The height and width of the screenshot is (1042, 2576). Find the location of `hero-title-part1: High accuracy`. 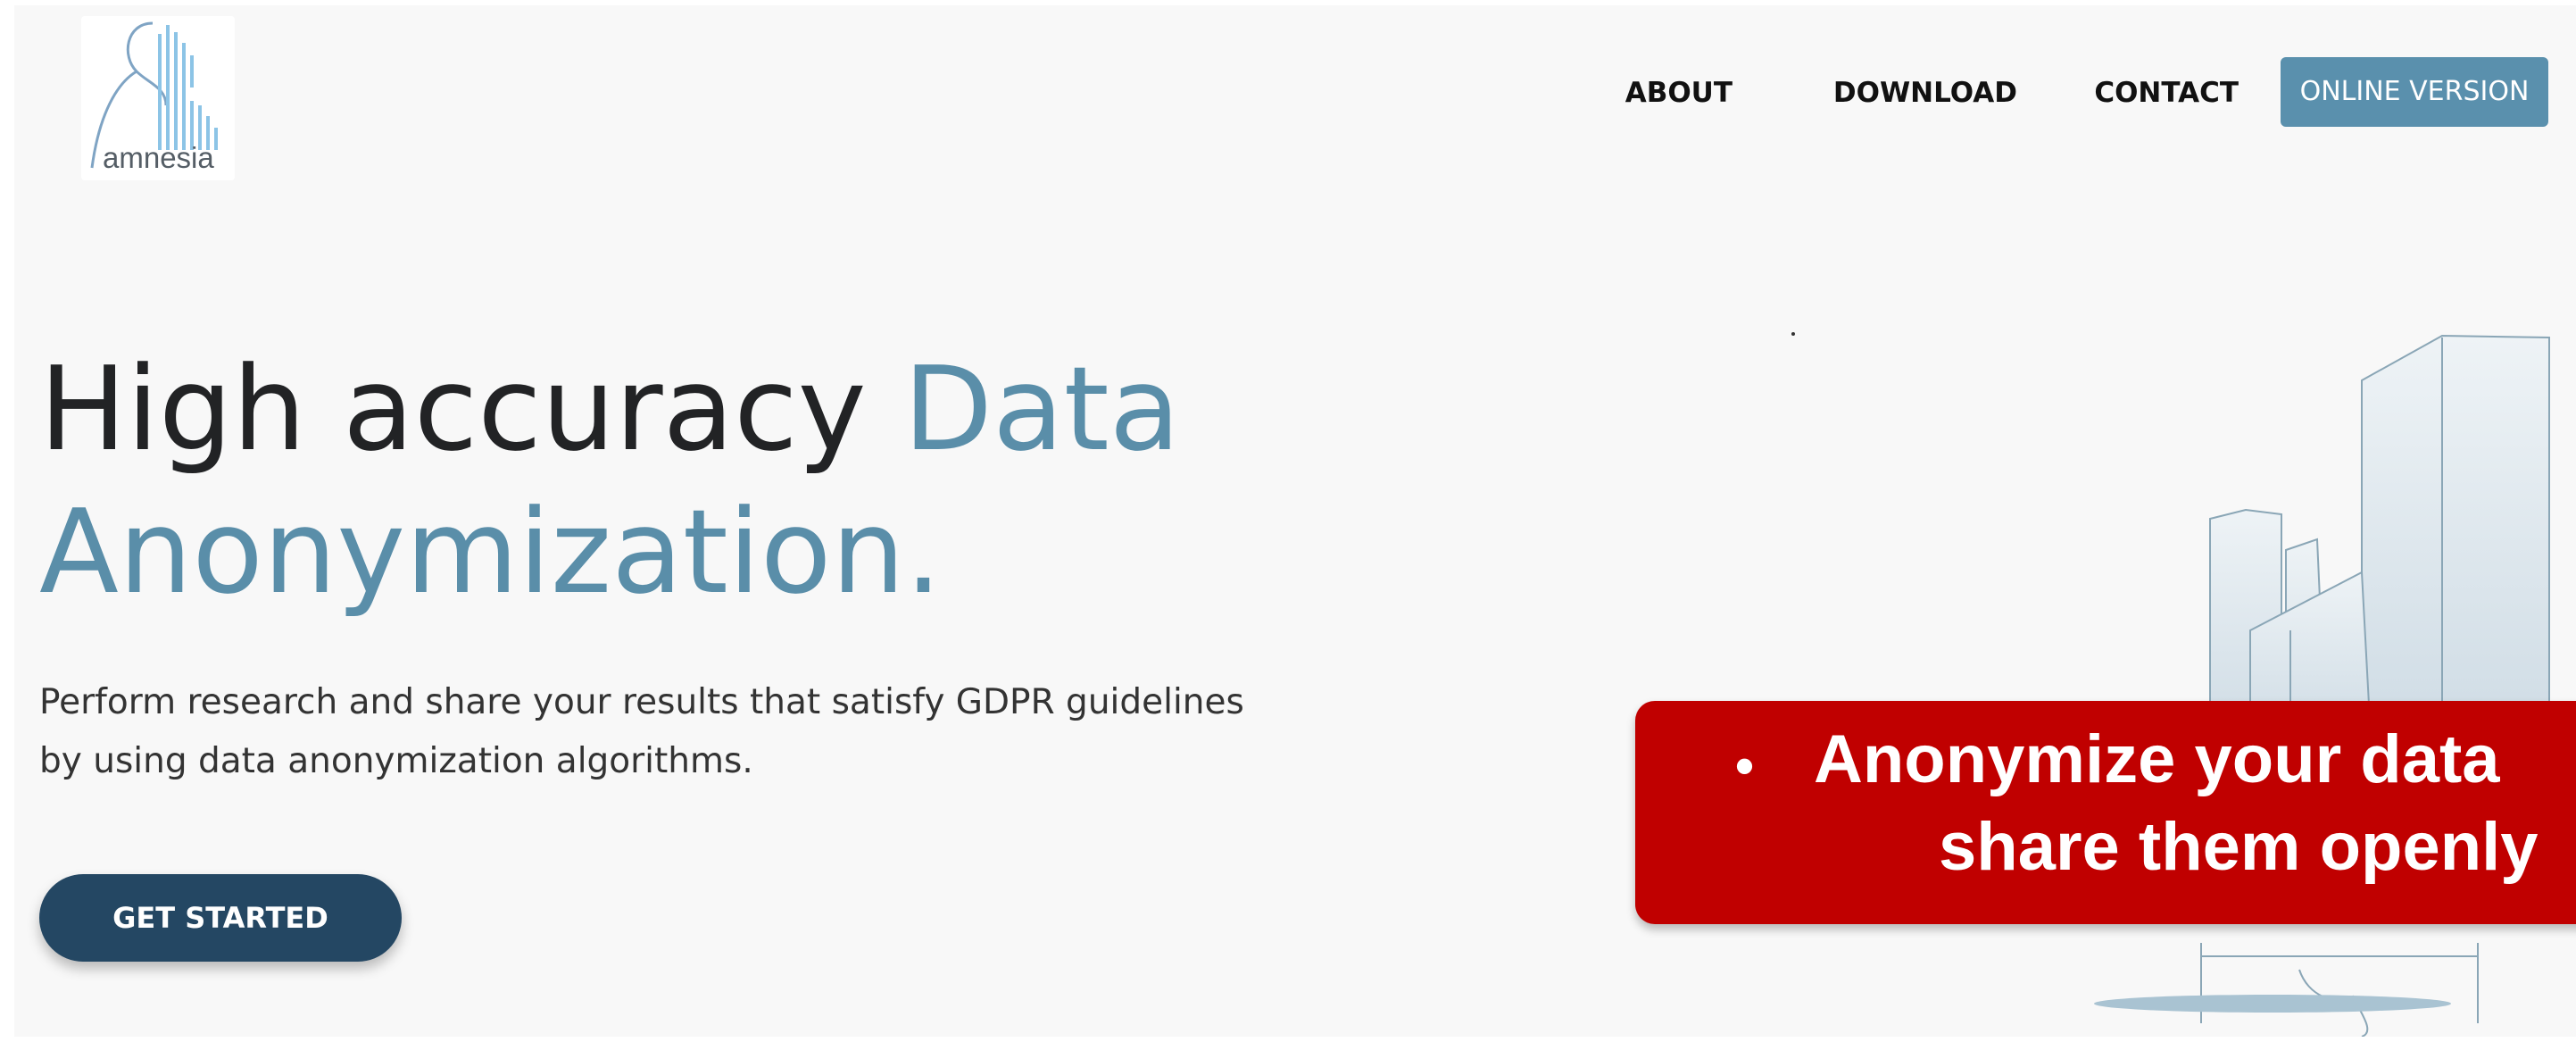

hero-title-part1: High accuracy is located at coordinates (471, 409).